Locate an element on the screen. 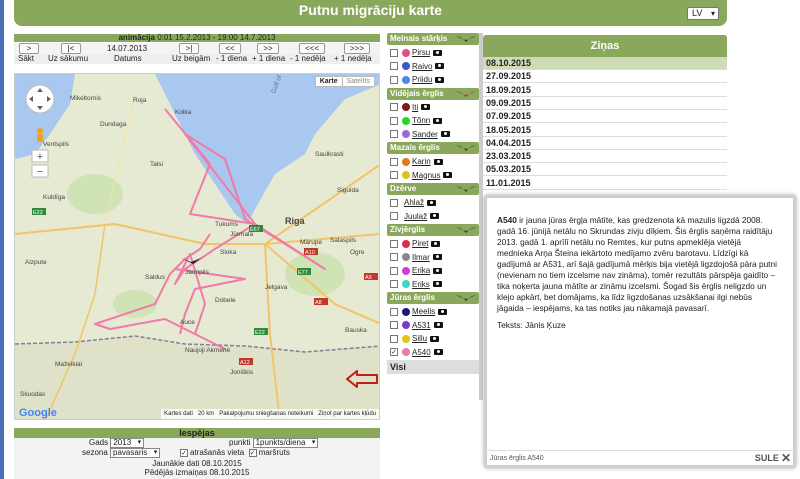 The width and height of the screenshot is (800, 479). to-end-button: >| is located at coordinates (189, 48).